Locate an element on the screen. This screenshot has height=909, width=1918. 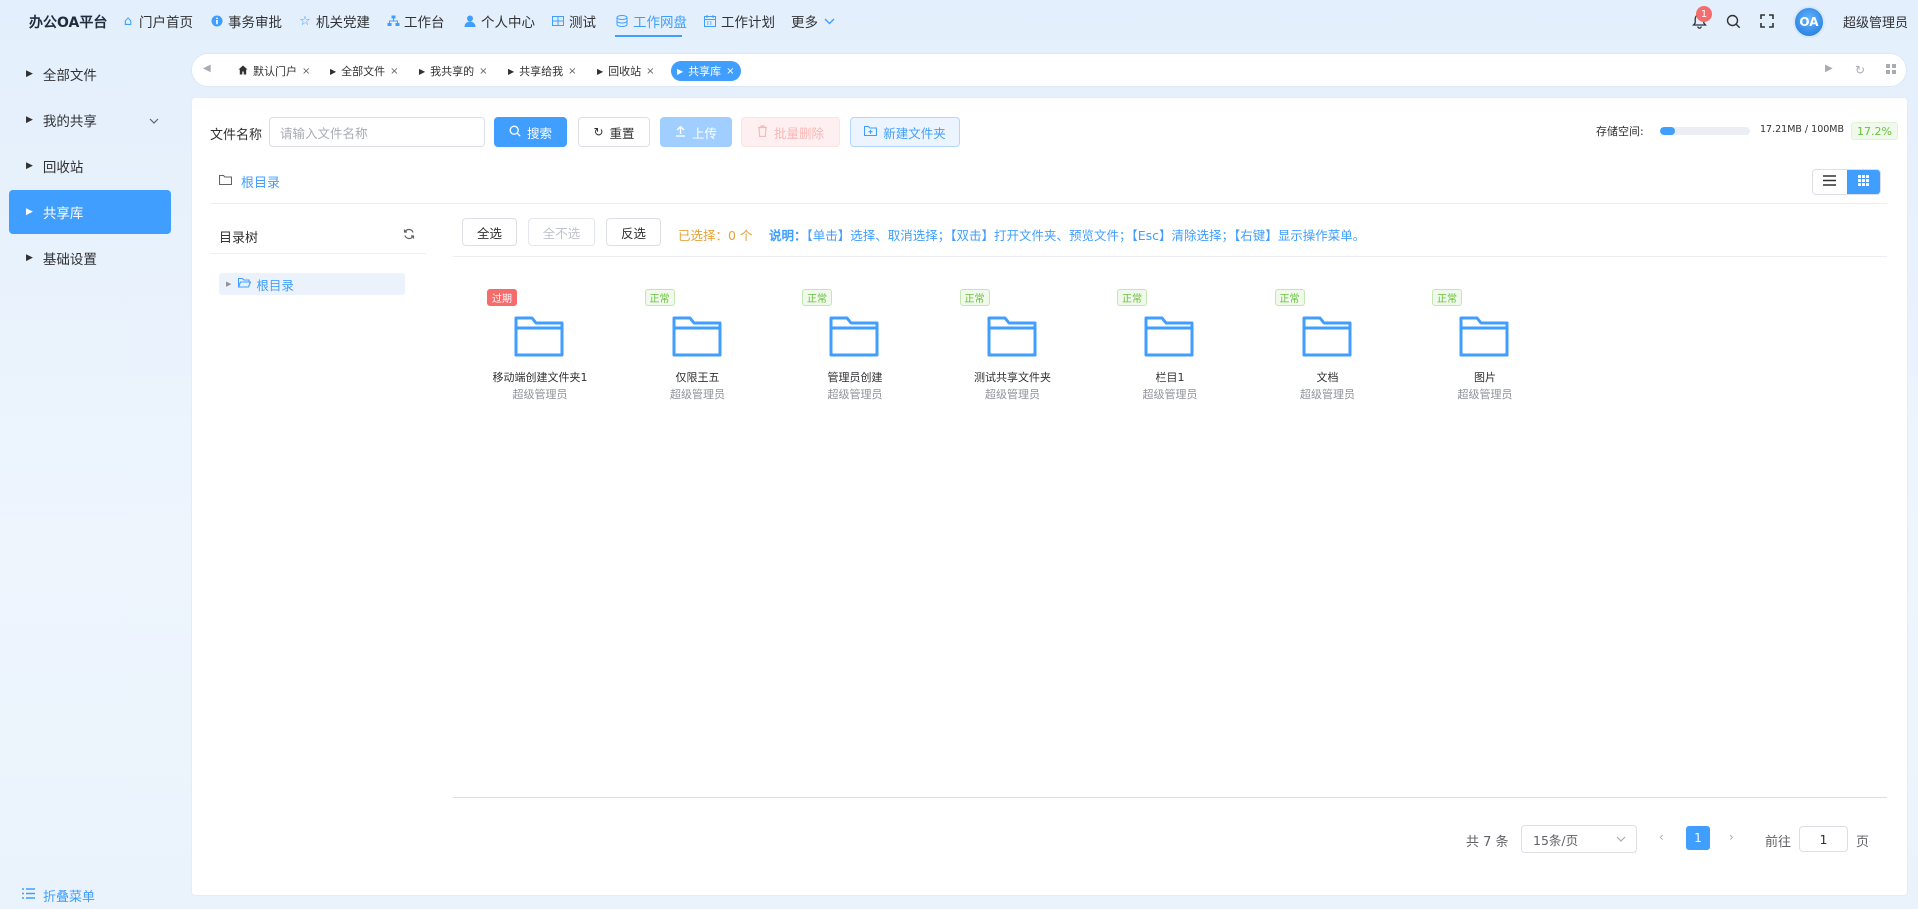
nav-work-plan: 工作计划 is located at coordinates (739, 21).